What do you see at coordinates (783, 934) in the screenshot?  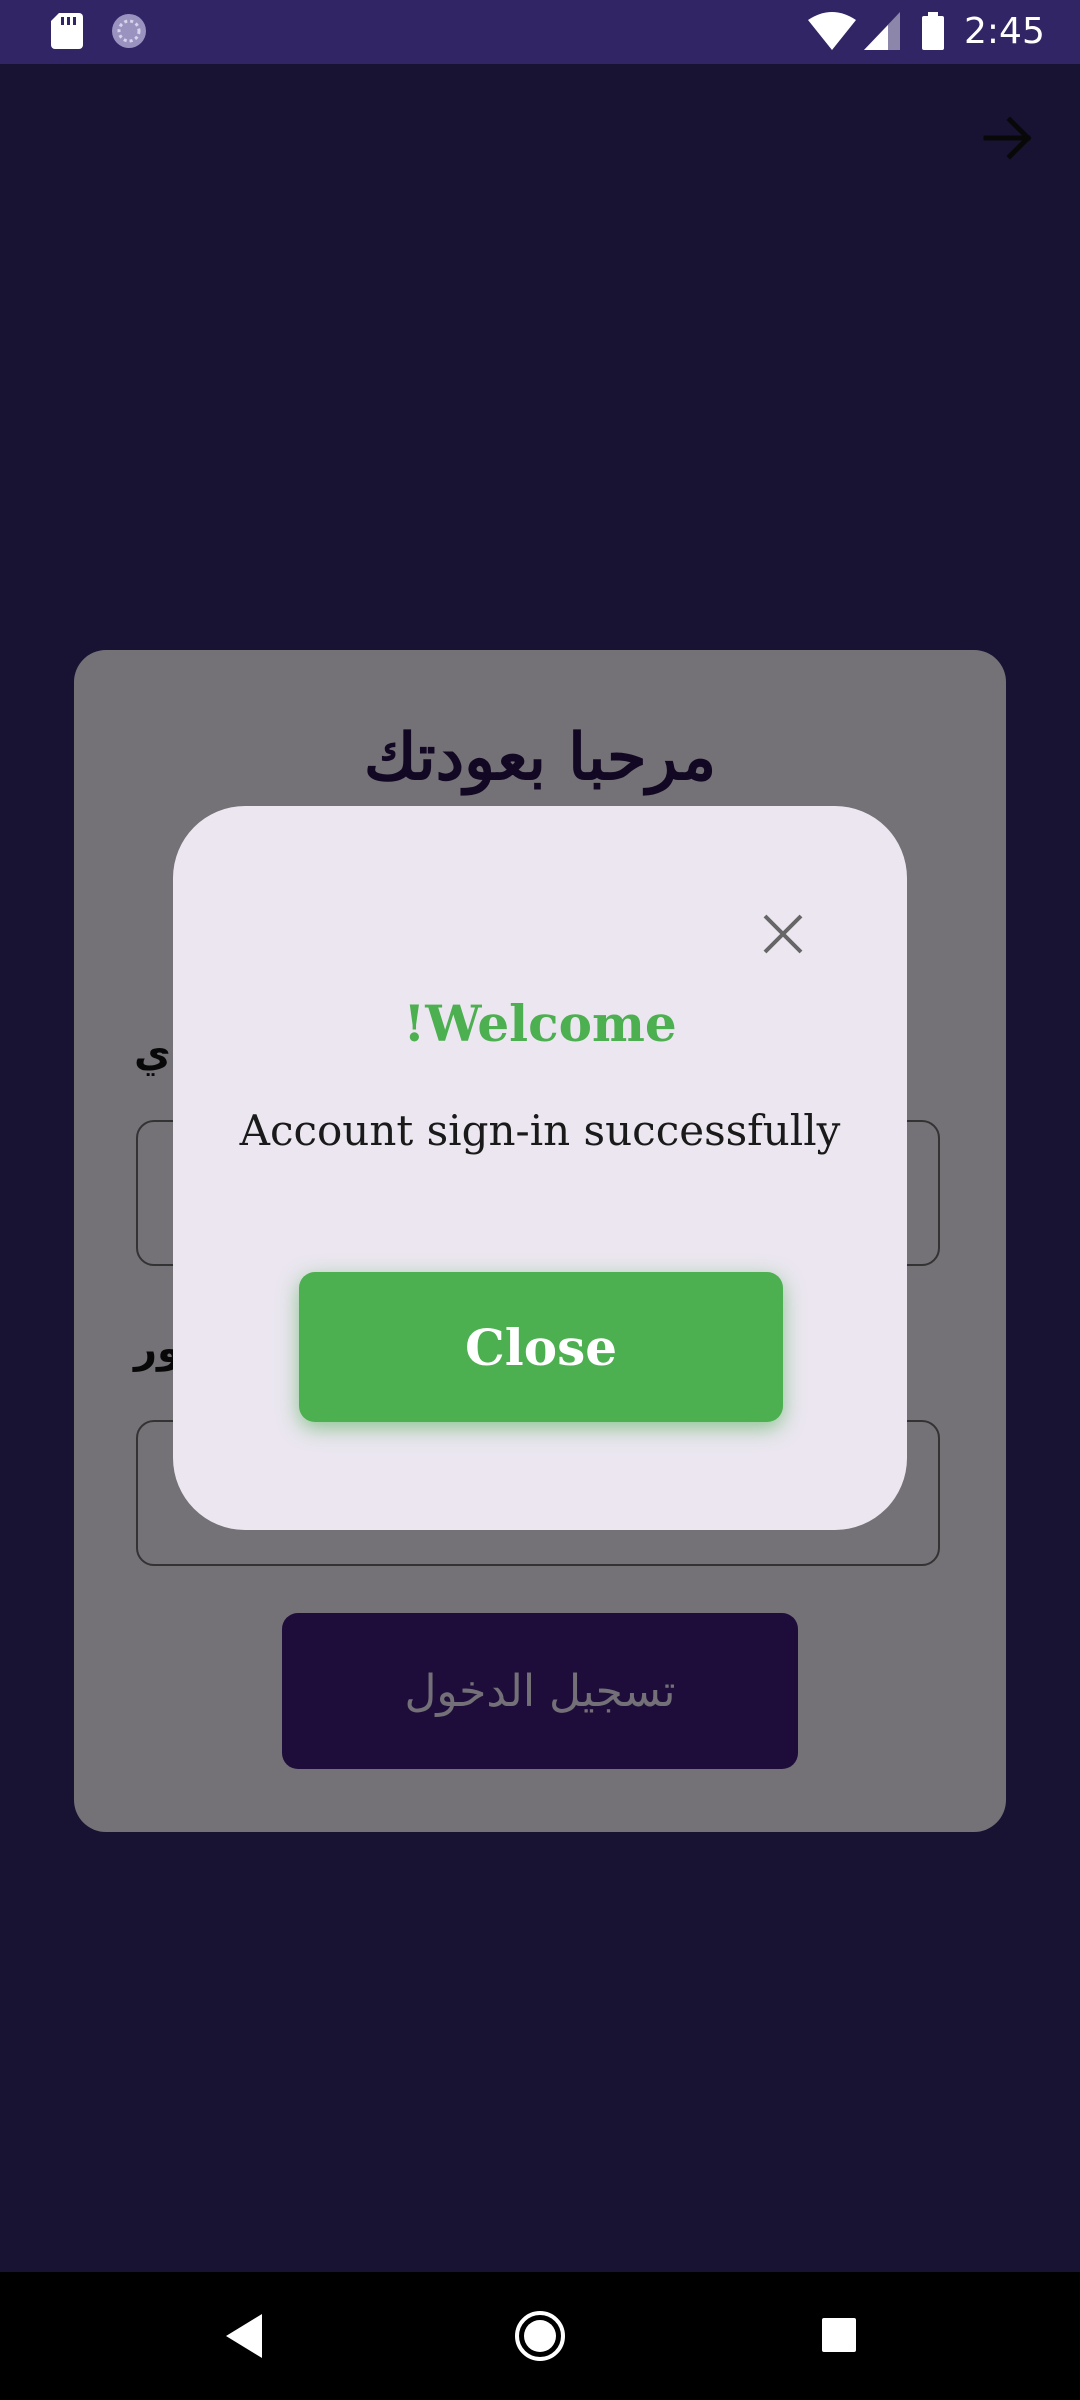 I see `close-icon` at bounding box center [783, 934].